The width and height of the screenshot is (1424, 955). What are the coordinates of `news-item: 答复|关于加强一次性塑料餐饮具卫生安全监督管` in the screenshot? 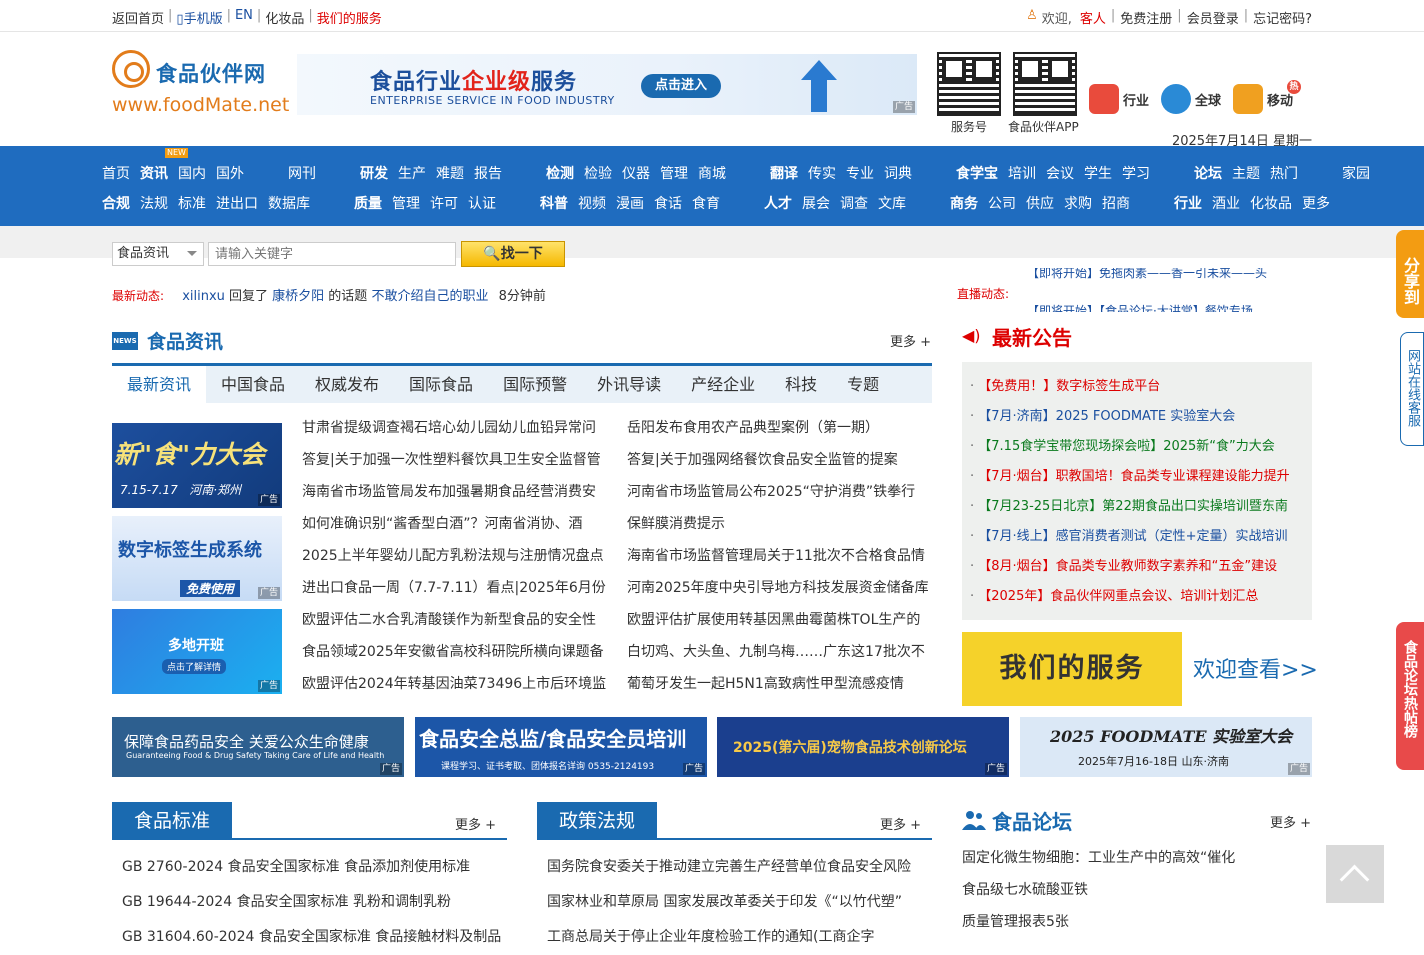 It's located at (454, 460).